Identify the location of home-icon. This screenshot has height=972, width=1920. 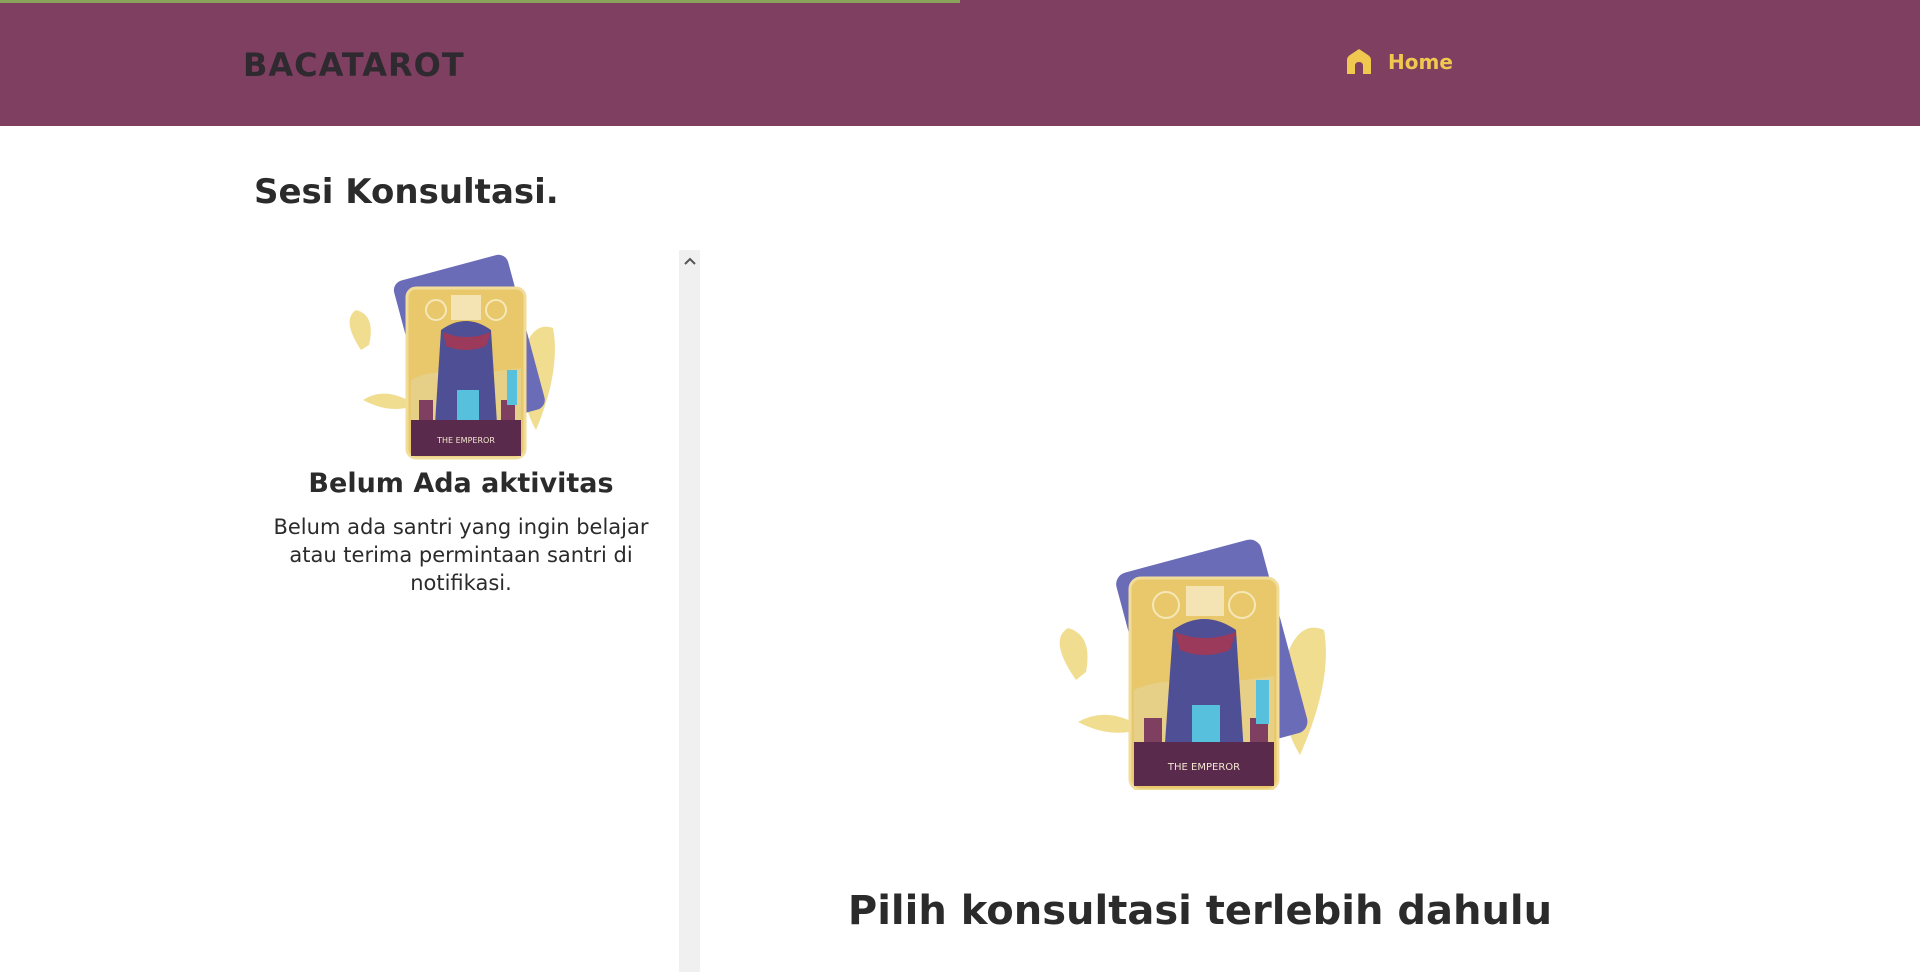
(1359, 61).